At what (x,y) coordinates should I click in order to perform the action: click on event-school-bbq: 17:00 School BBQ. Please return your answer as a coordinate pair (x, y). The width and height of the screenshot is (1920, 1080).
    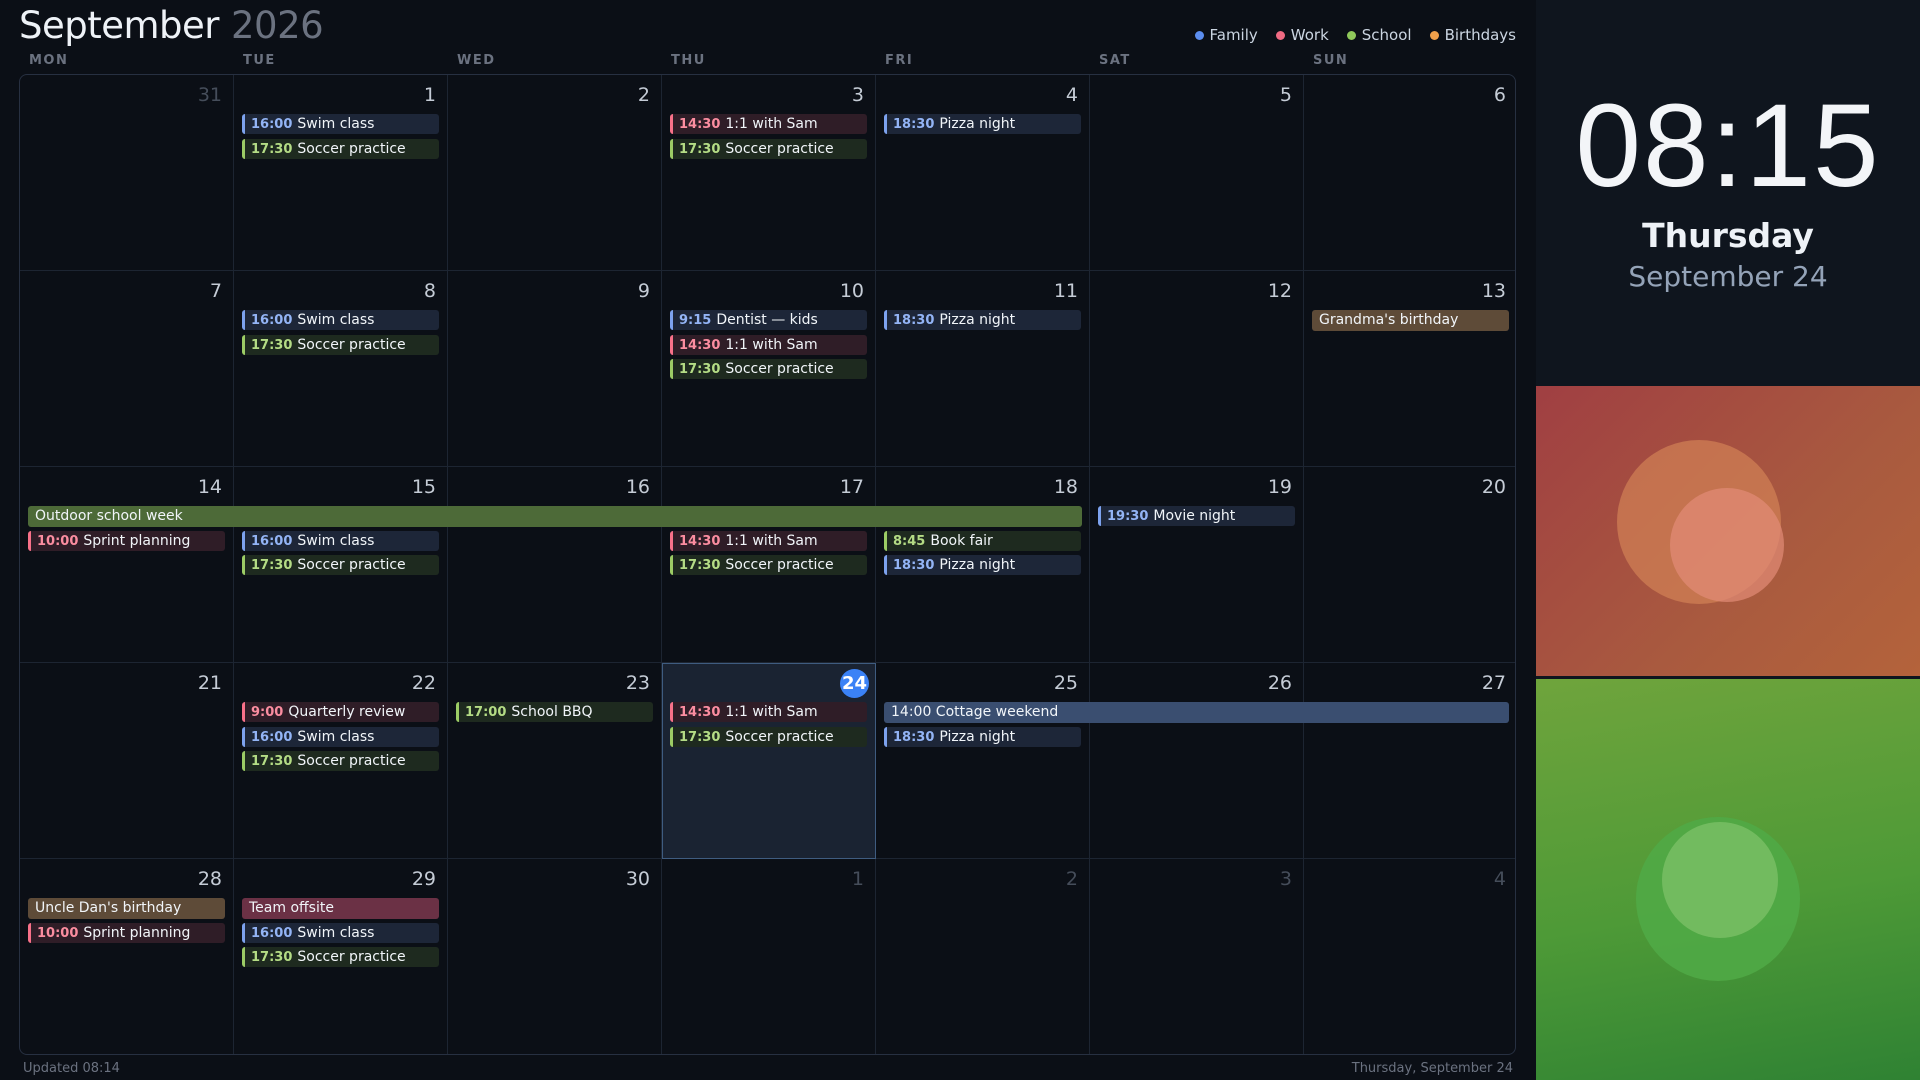
    Looking at the image, I should click on (554, 712).